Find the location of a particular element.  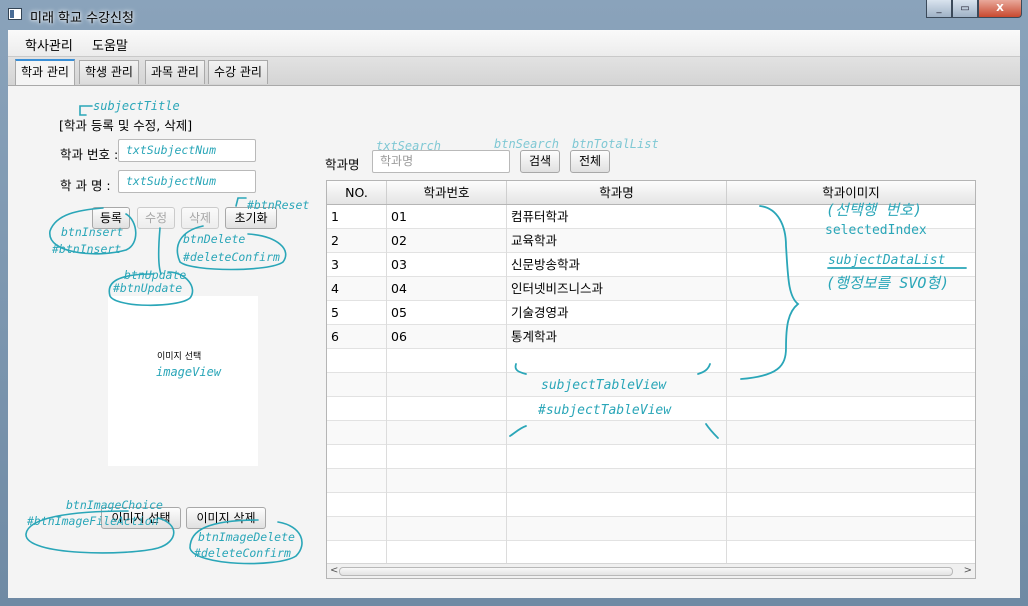

table-row: 5 05 기술경영과 is located at coordinates (651, 313).